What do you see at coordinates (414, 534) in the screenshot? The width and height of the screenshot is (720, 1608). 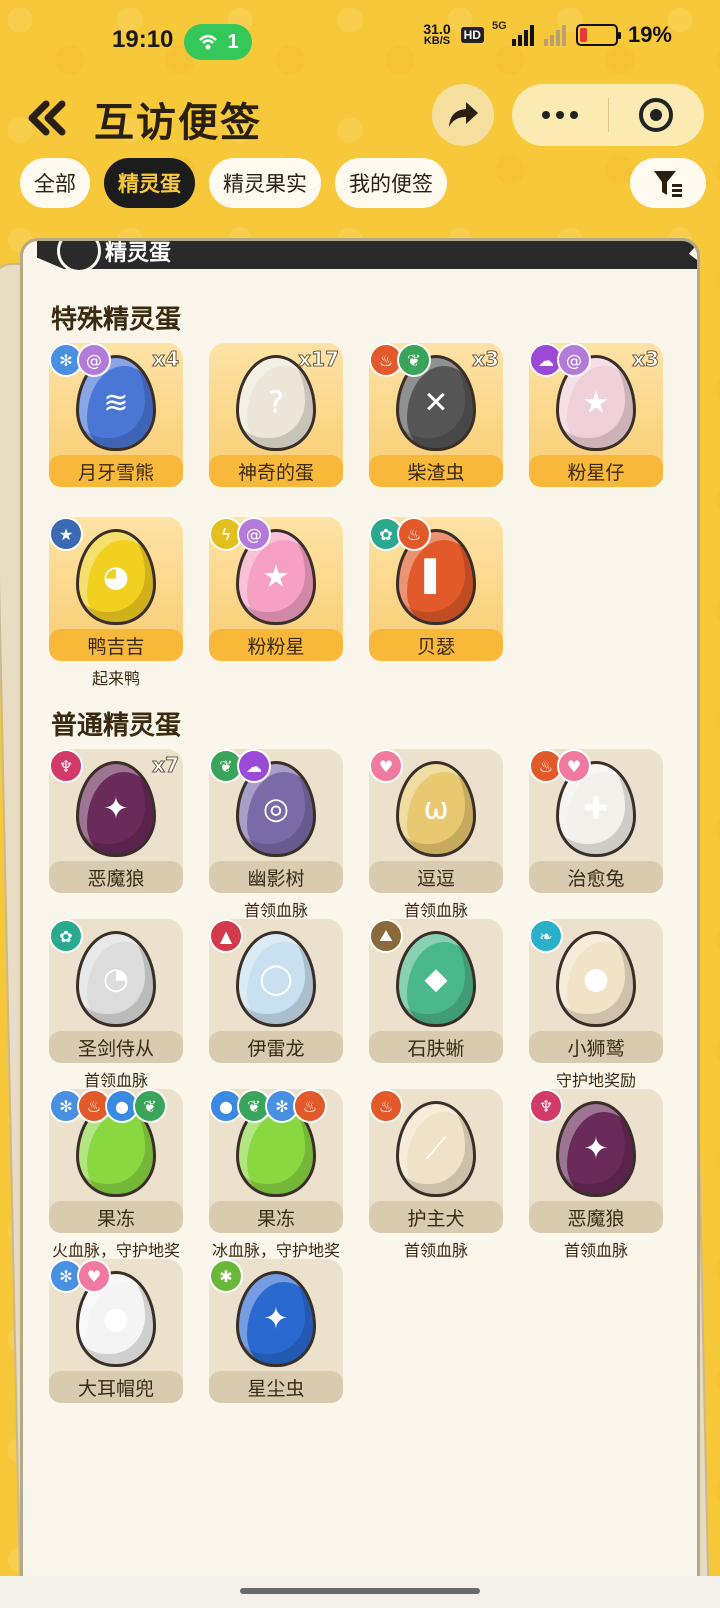 I see `fire-icon: ♨` at bounding box center [414, 534].